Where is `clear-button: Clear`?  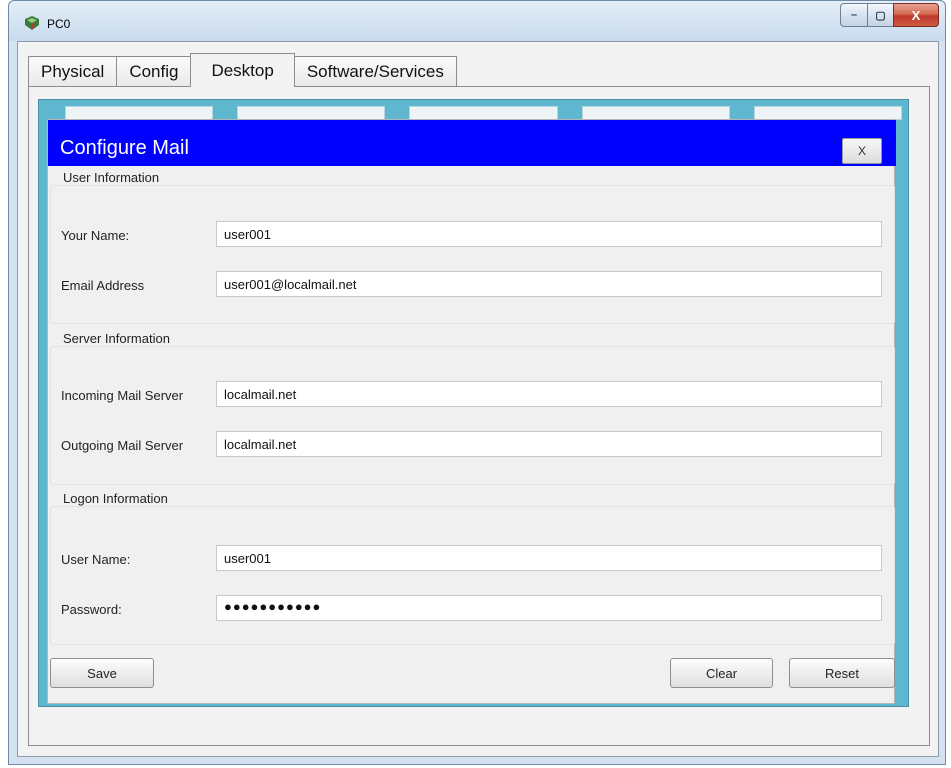 clear-button: Clear is located at coordinates (721, 673).